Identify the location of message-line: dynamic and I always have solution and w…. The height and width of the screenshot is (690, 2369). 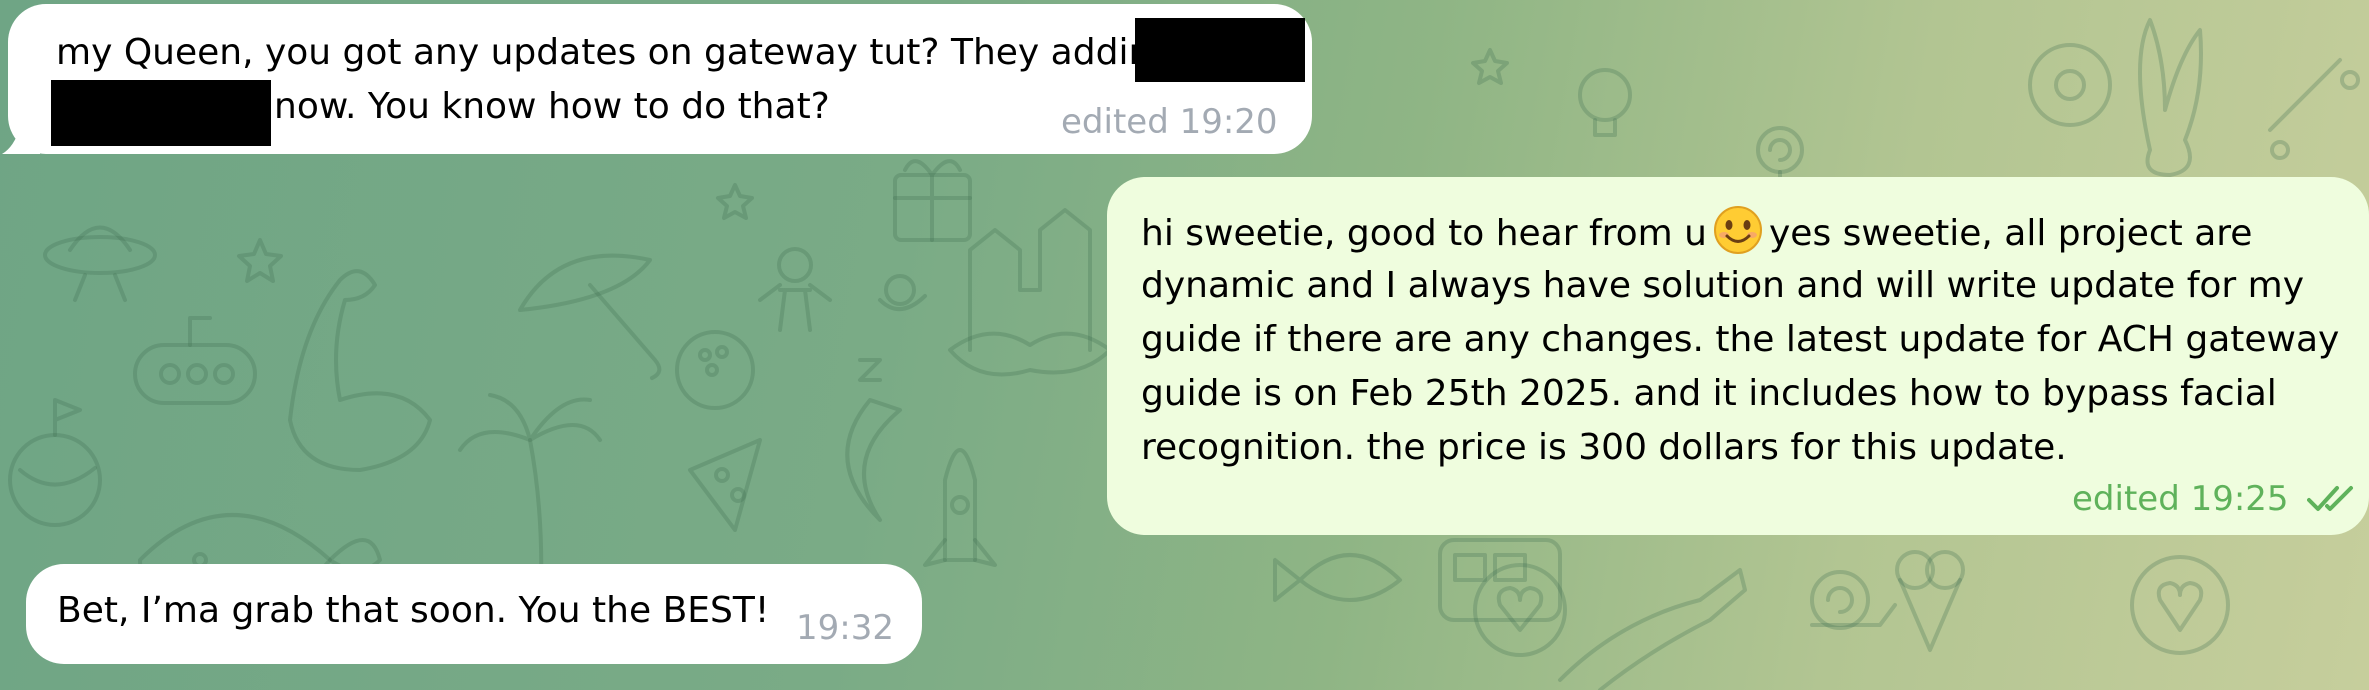
(1723, 285).